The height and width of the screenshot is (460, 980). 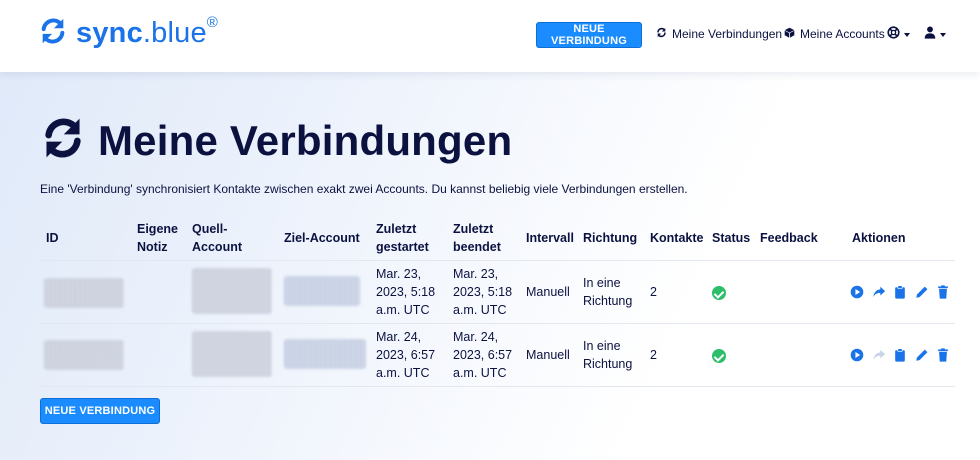 What do you see at coordinates (477, 238) in the screenshot?
I see `col-header-ended: Zuletzt beendet` at bounding box center [477, 238].